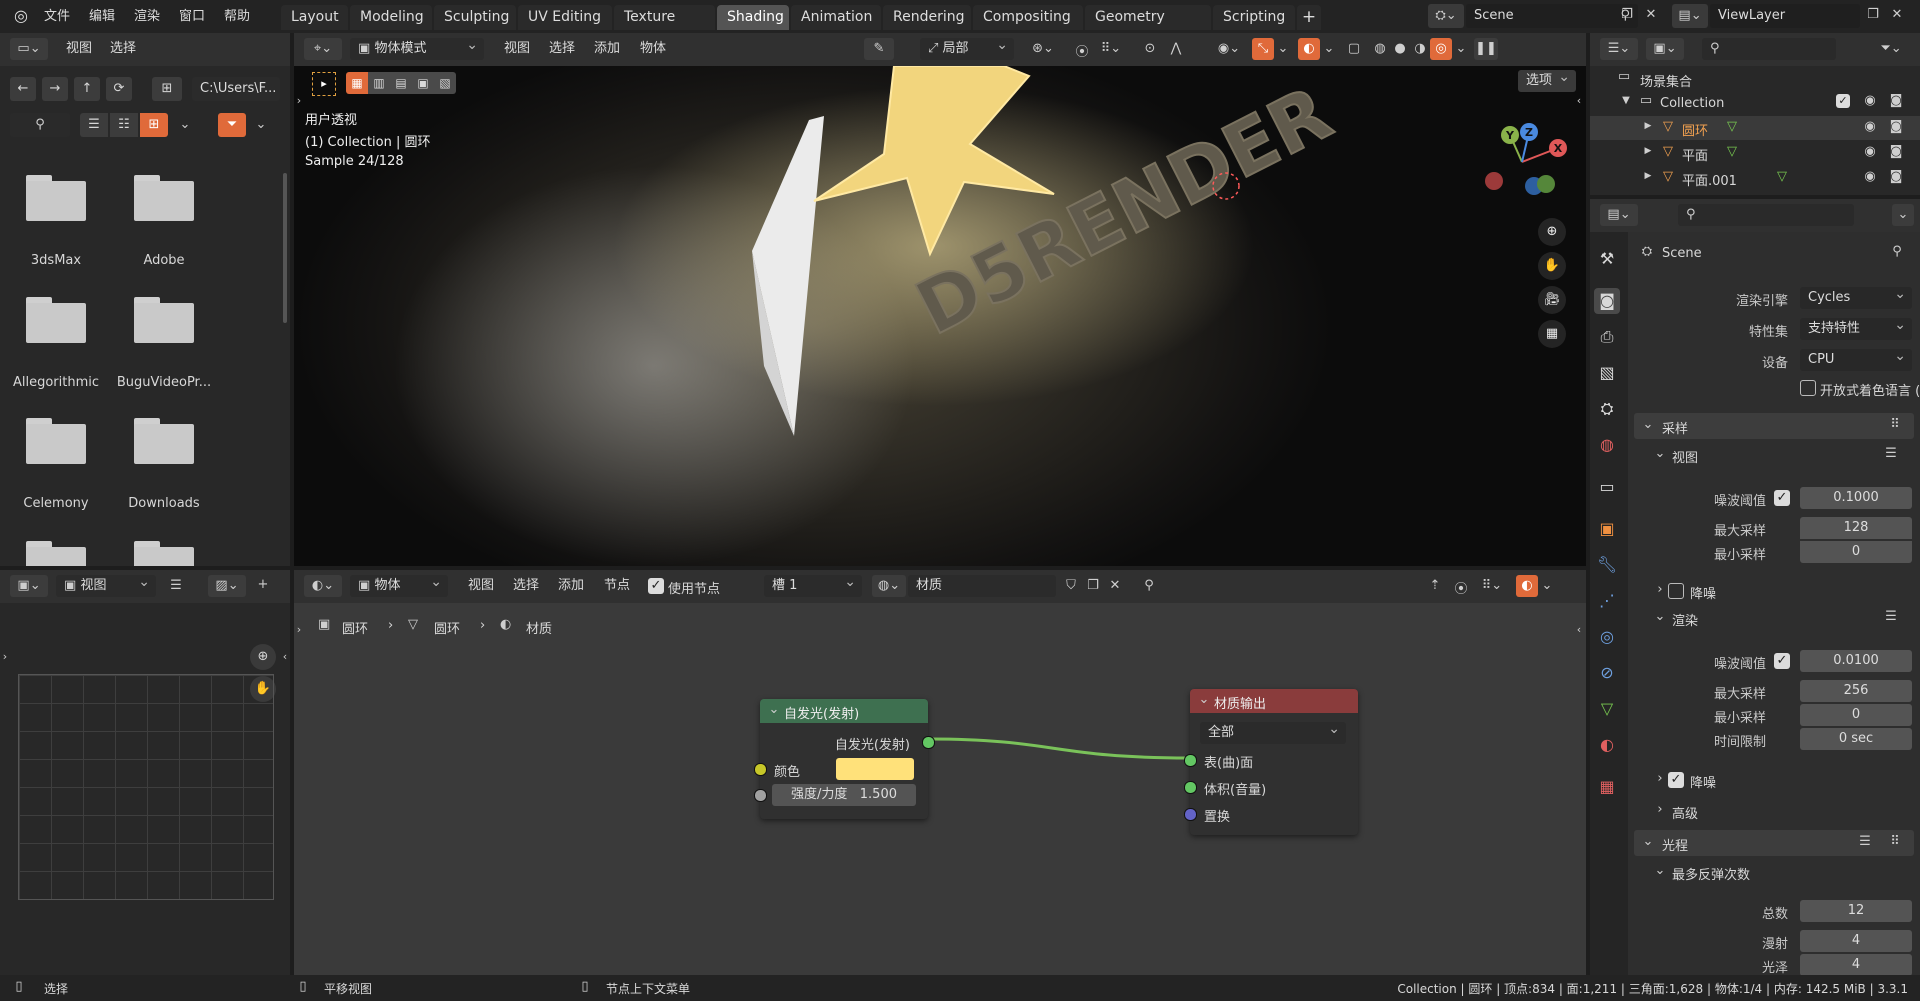 This screenshot has height=1001, width=1920. I want to click on editor-type-button: ▤⌄, so click(1619, 215).